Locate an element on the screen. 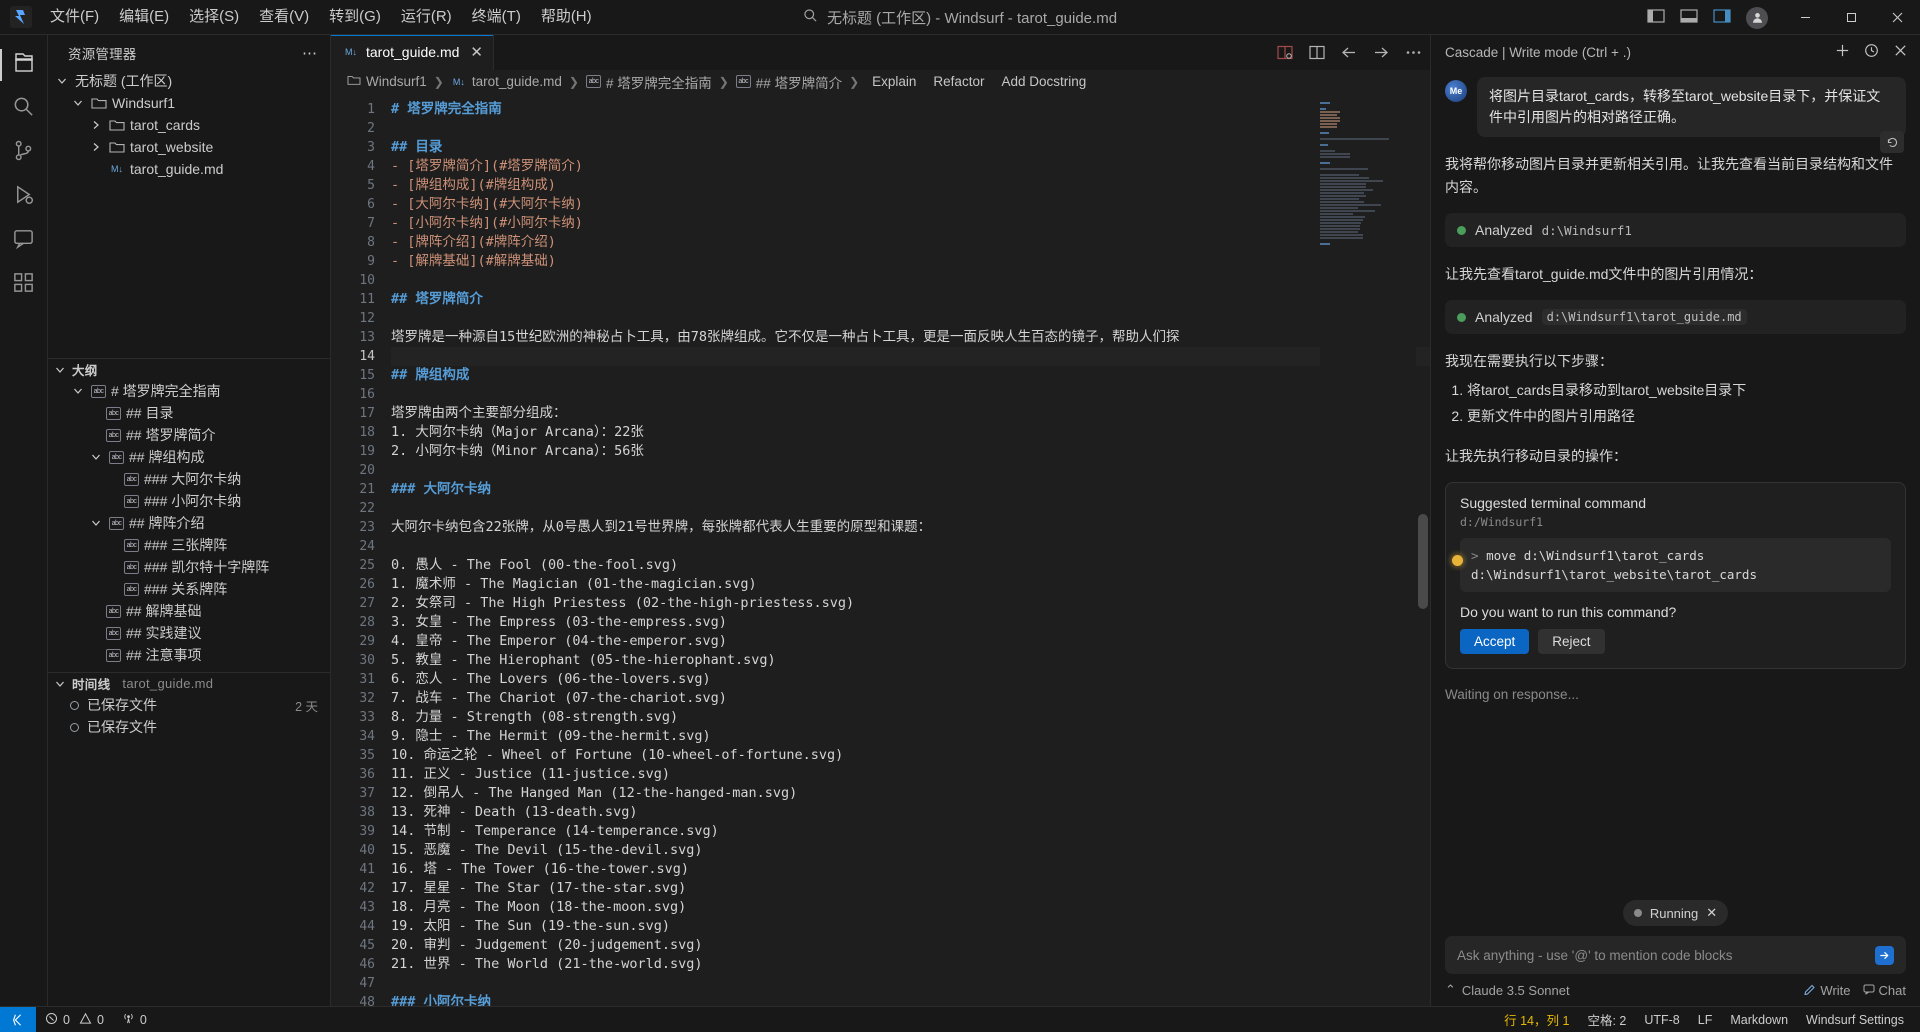 The width and height of the screenshot is (1920, 1032). split-editor-icon is located at coordinates (1285, 53).